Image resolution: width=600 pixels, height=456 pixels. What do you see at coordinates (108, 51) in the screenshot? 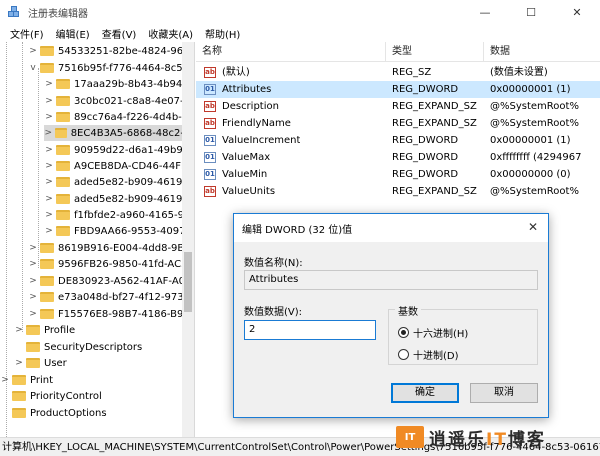
I see `tree-item: > 54533251-82be-4824-96c` at bounding box center [108, 51].